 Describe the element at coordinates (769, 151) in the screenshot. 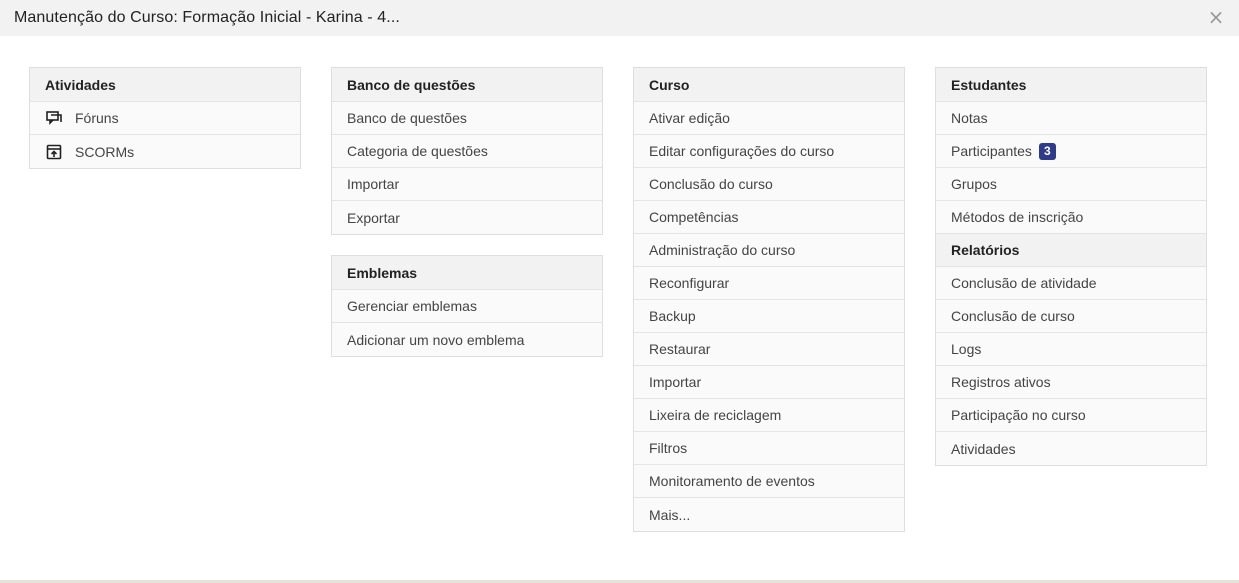

I see `menu-item-editar-configuracoes: Editar configurações do curso` at that location.